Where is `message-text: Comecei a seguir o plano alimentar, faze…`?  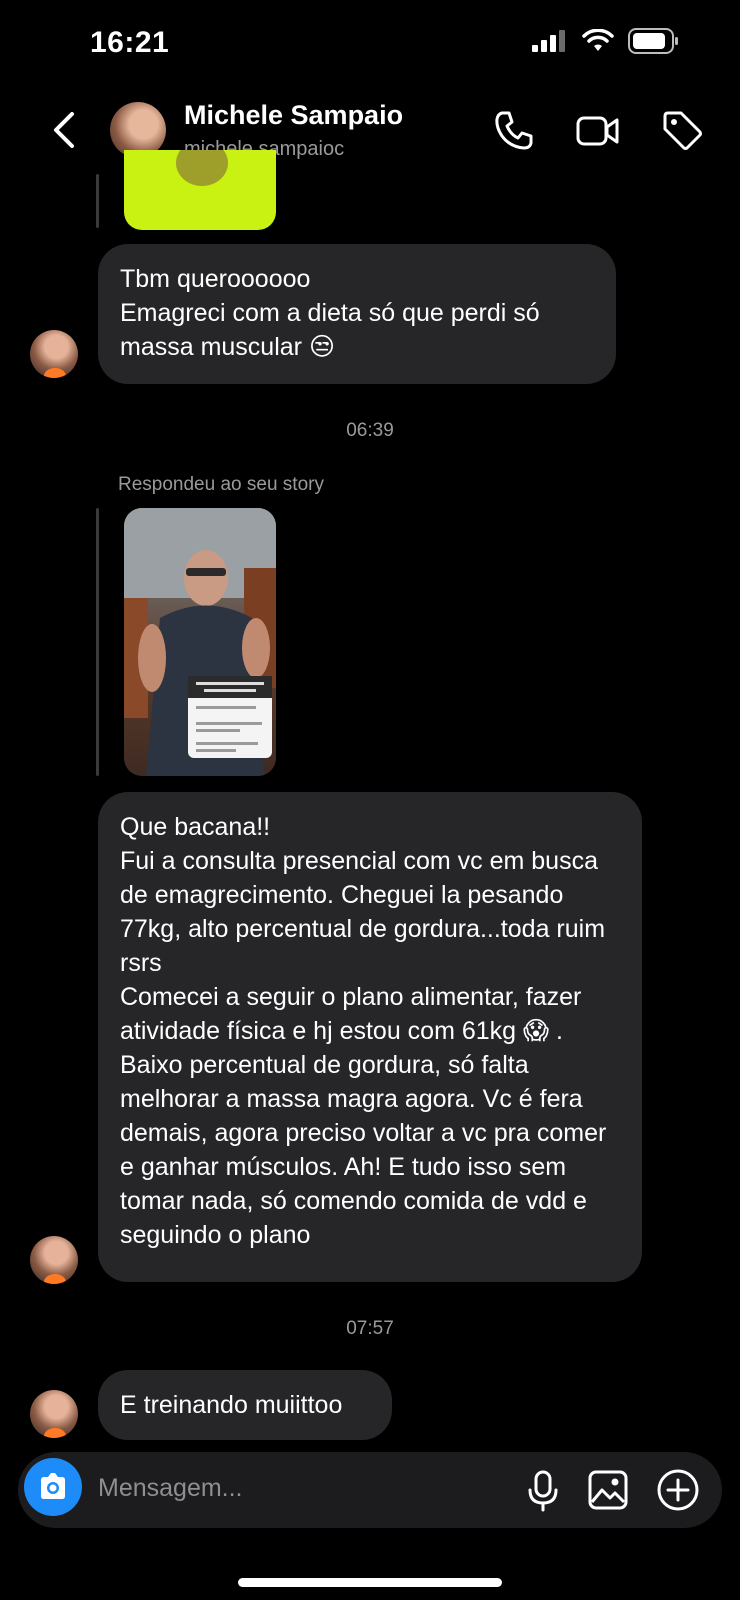 message-text: Comecei a seguir o plano alimentar, faze… is located at coordinates (363, 1116).